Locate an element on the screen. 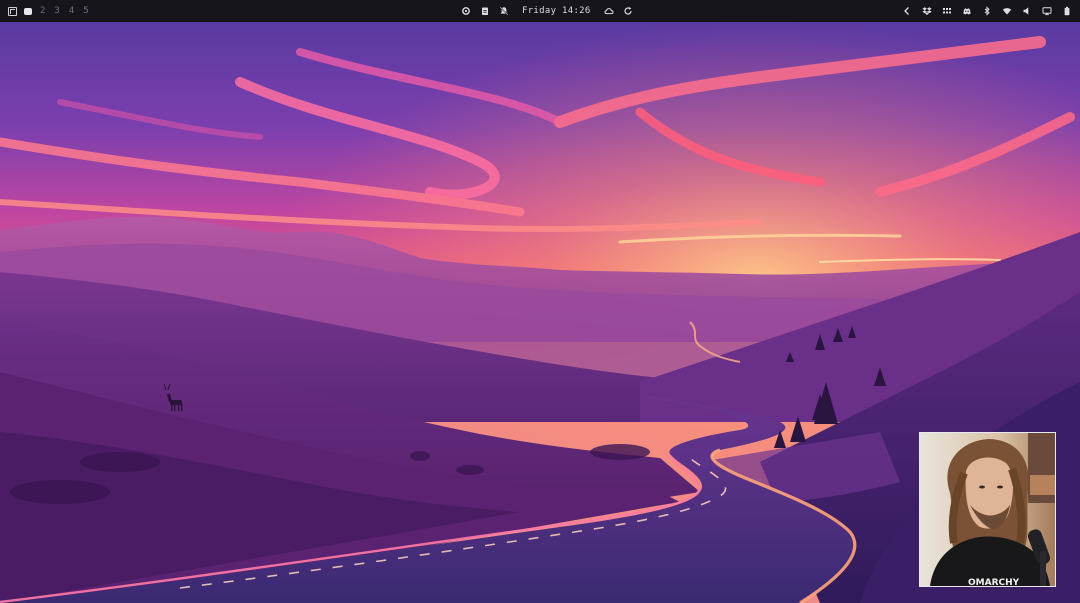  system-tray is located at coordinates (987, 11).